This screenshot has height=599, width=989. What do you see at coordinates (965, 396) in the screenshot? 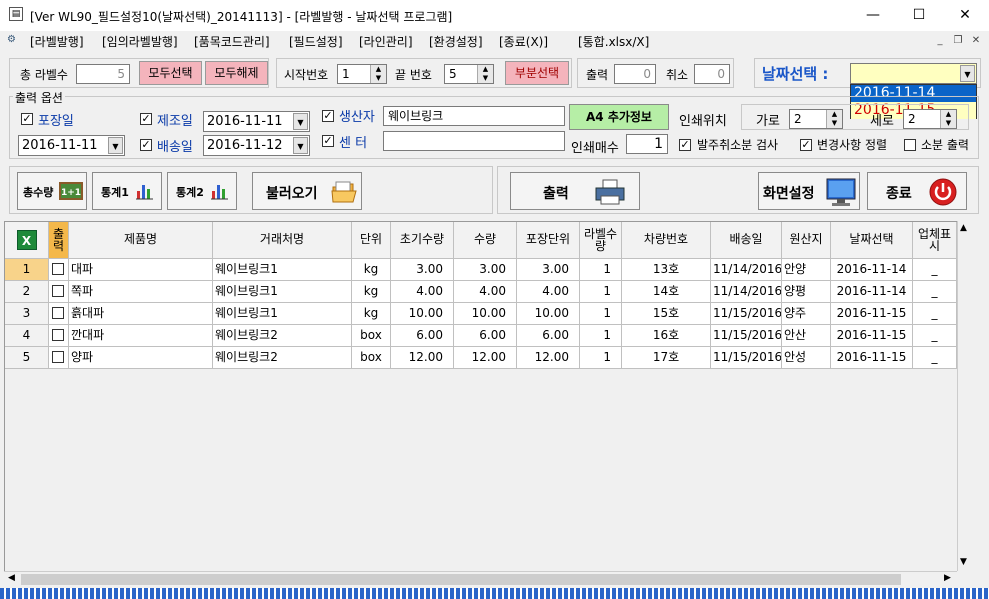
I see `vertical-scrollbar: ▲ ▼` at bounding box center [965, 396].